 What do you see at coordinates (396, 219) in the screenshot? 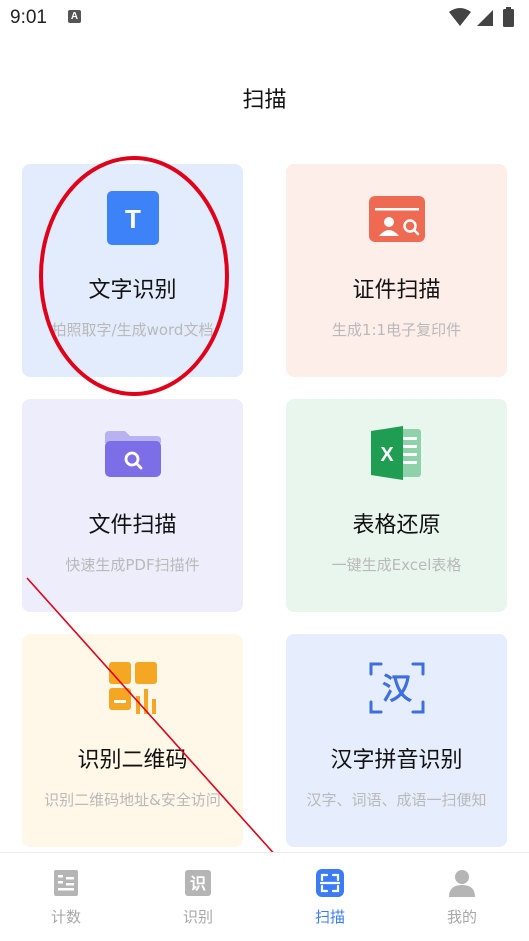
I see `id-card-icon` at bounding box center [396, 219].